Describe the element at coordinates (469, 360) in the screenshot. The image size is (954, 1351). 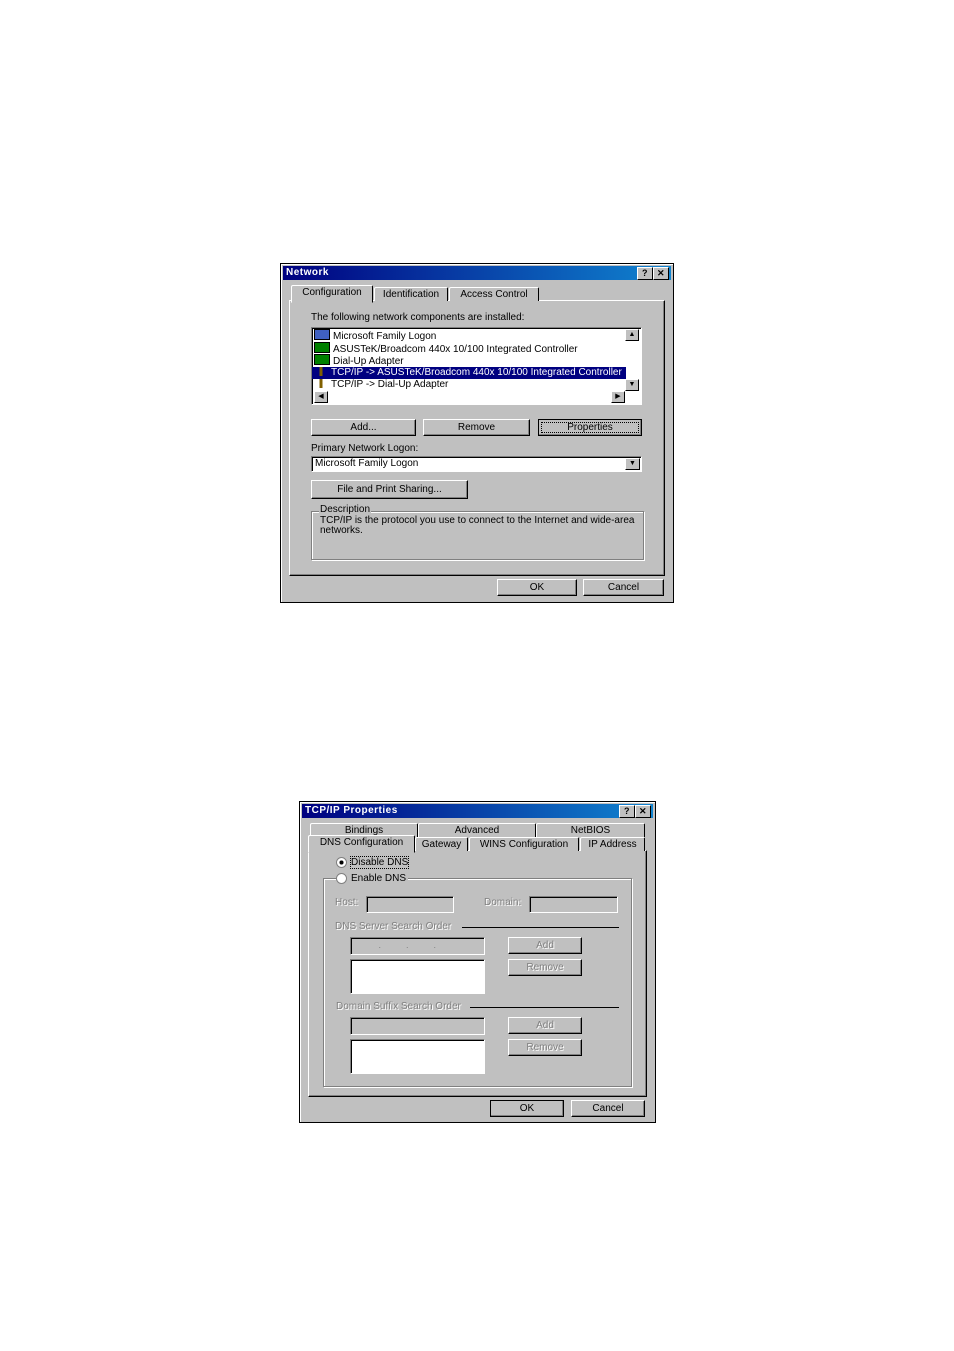
I see `list-item: Dial-Up Adapter` at that location.